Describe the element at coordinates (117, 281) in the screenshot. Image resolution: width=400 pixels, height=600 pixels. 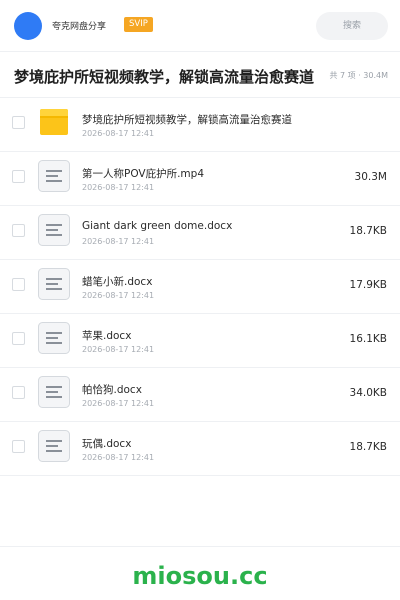
I see `file-name: 蜡笔小新.docx` at that location.